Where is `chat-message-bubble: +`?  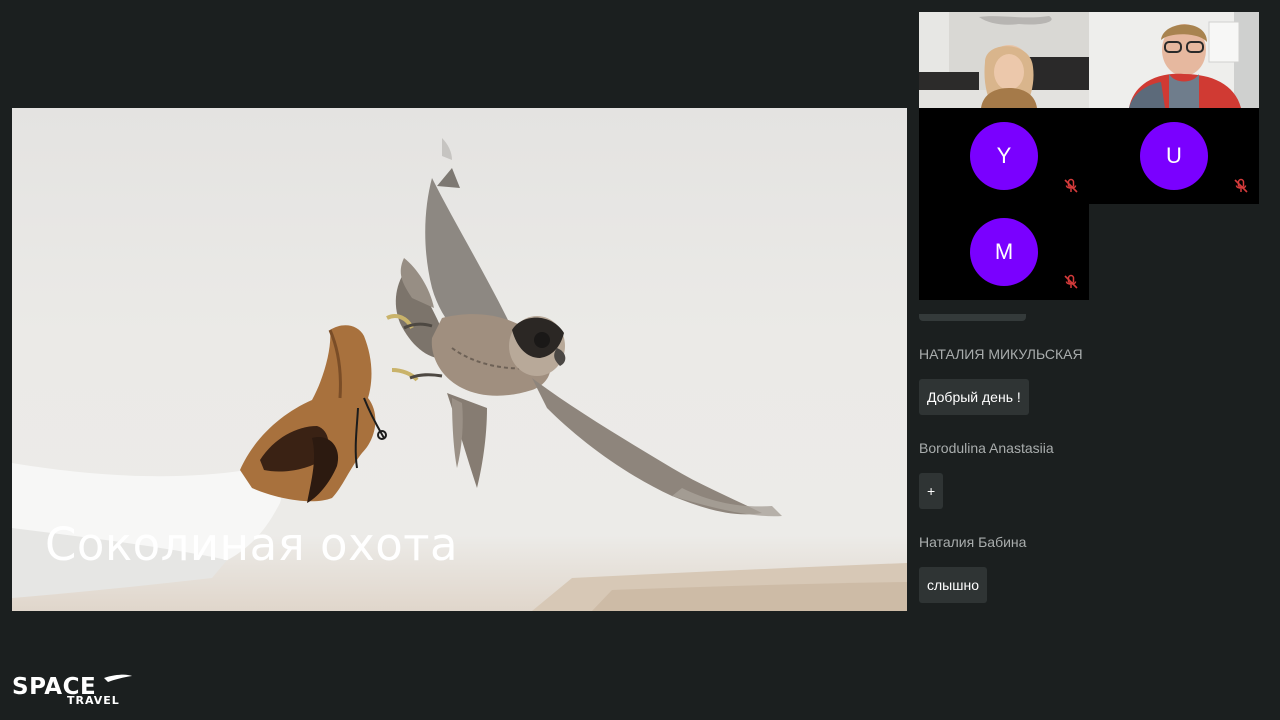 chat-message-bubble: + is located at coordinates (931, 491).